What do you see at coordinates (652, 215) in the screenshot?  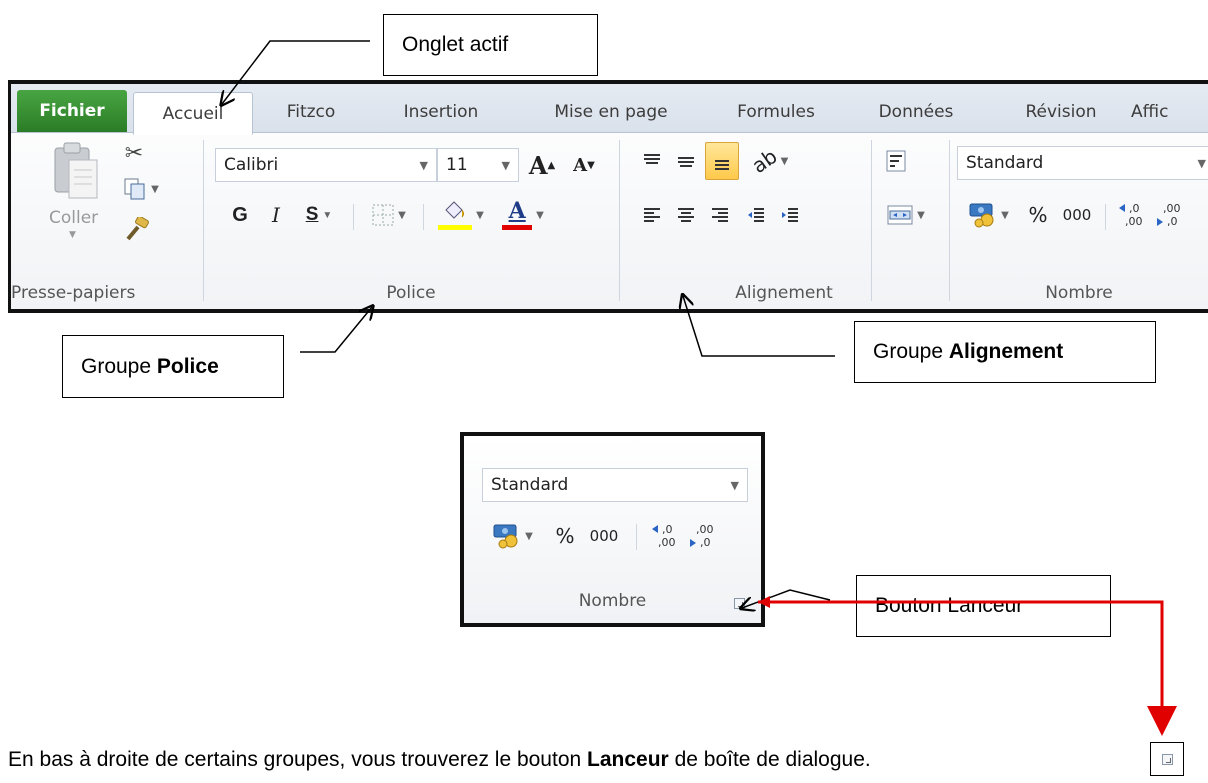 I see `align-left-button` at bounding box center [652, 215].